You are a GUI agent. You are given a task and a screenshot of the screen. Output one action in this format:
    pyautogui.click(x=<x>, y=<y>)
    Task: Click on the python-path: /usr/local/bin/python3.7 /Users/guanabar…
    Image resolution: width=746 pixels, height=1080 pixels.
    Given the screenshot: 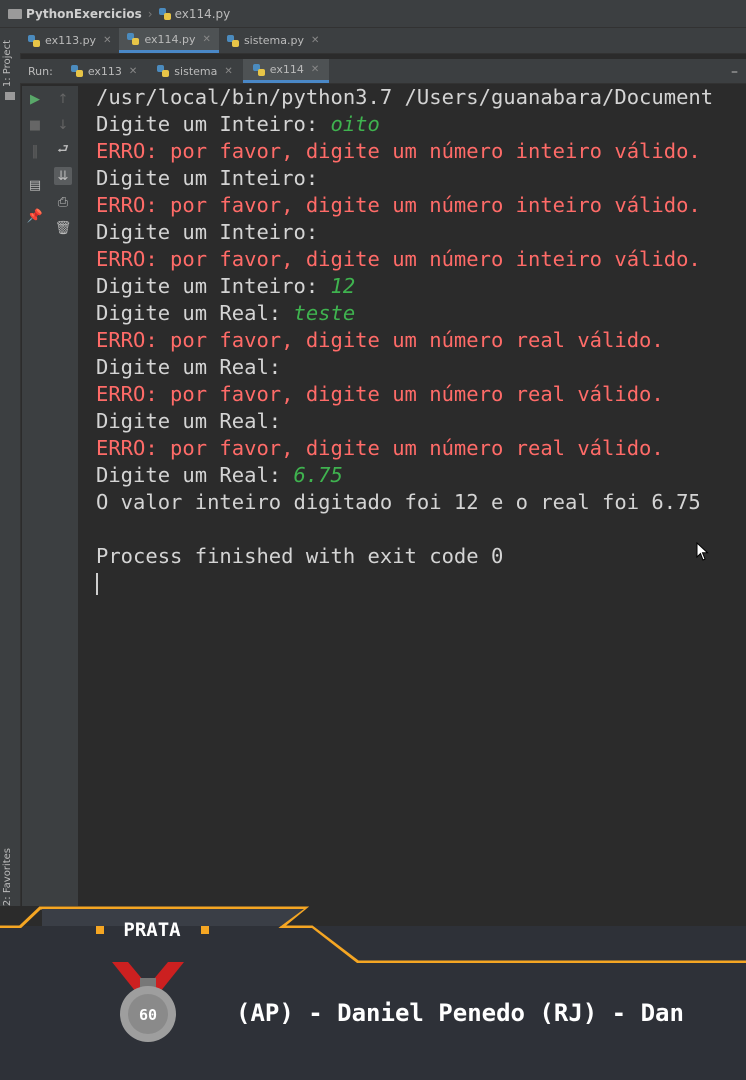 What is the action you would take?
    pyautogui.click(x=405, y=97)
    